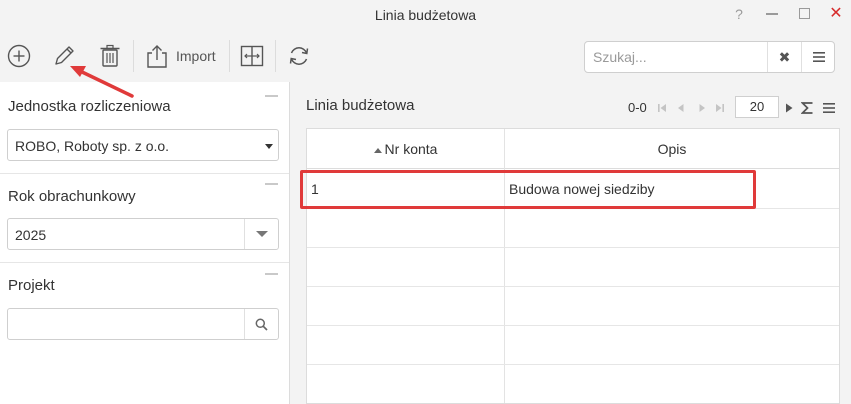 This screenshot has height=404, width=851. I want to click on year-value: 2025, so click(31, 235).